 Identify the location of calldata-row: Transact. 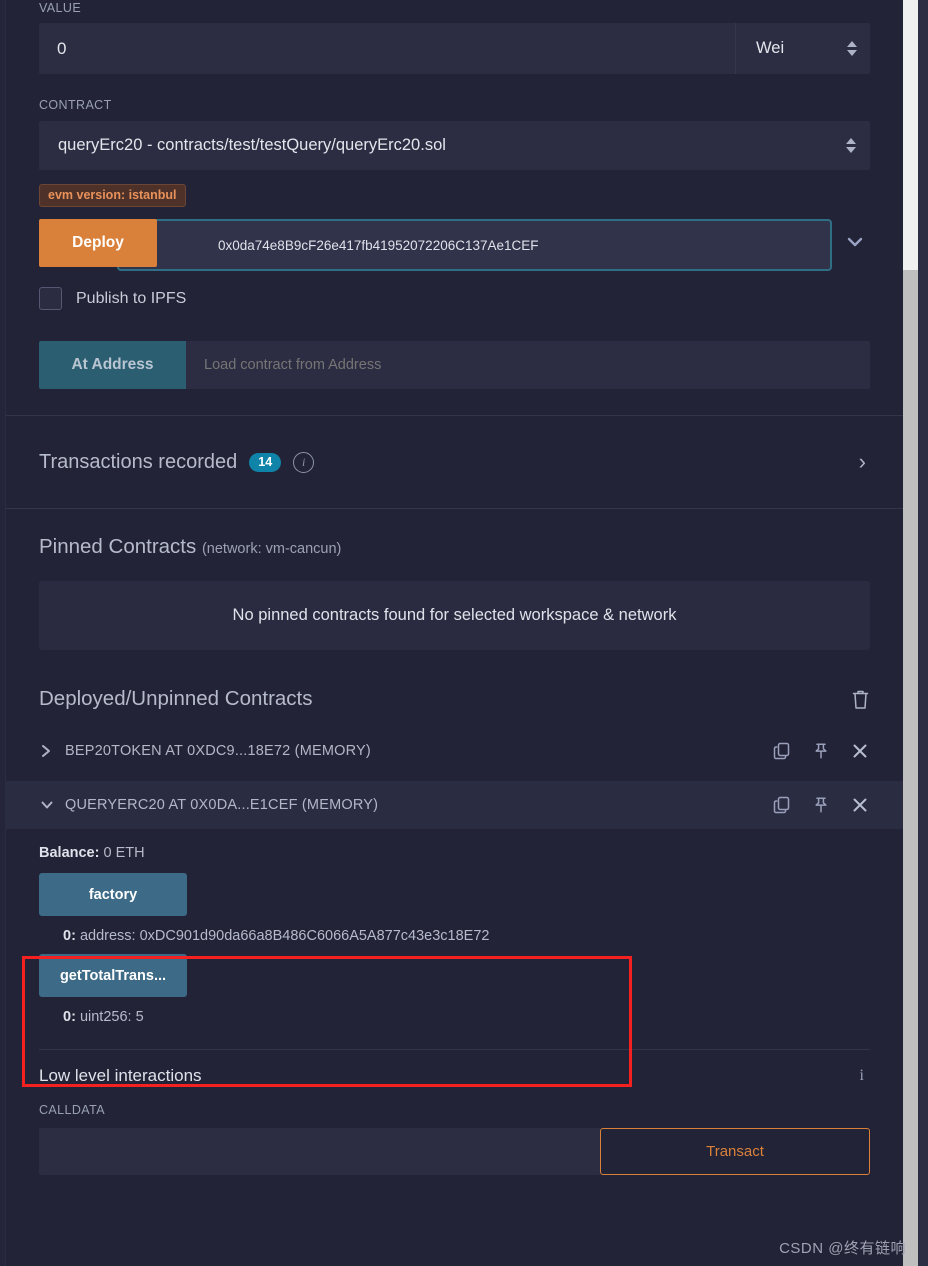
(454, 1151).